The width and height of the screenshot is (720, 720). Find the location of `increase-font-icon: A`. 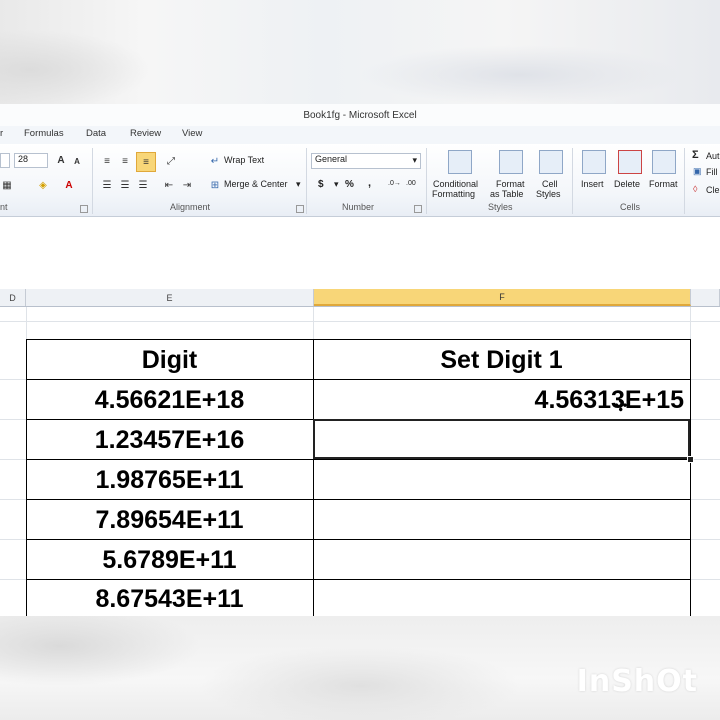

increase-font-icon: A is located at coordinates (61, 160).